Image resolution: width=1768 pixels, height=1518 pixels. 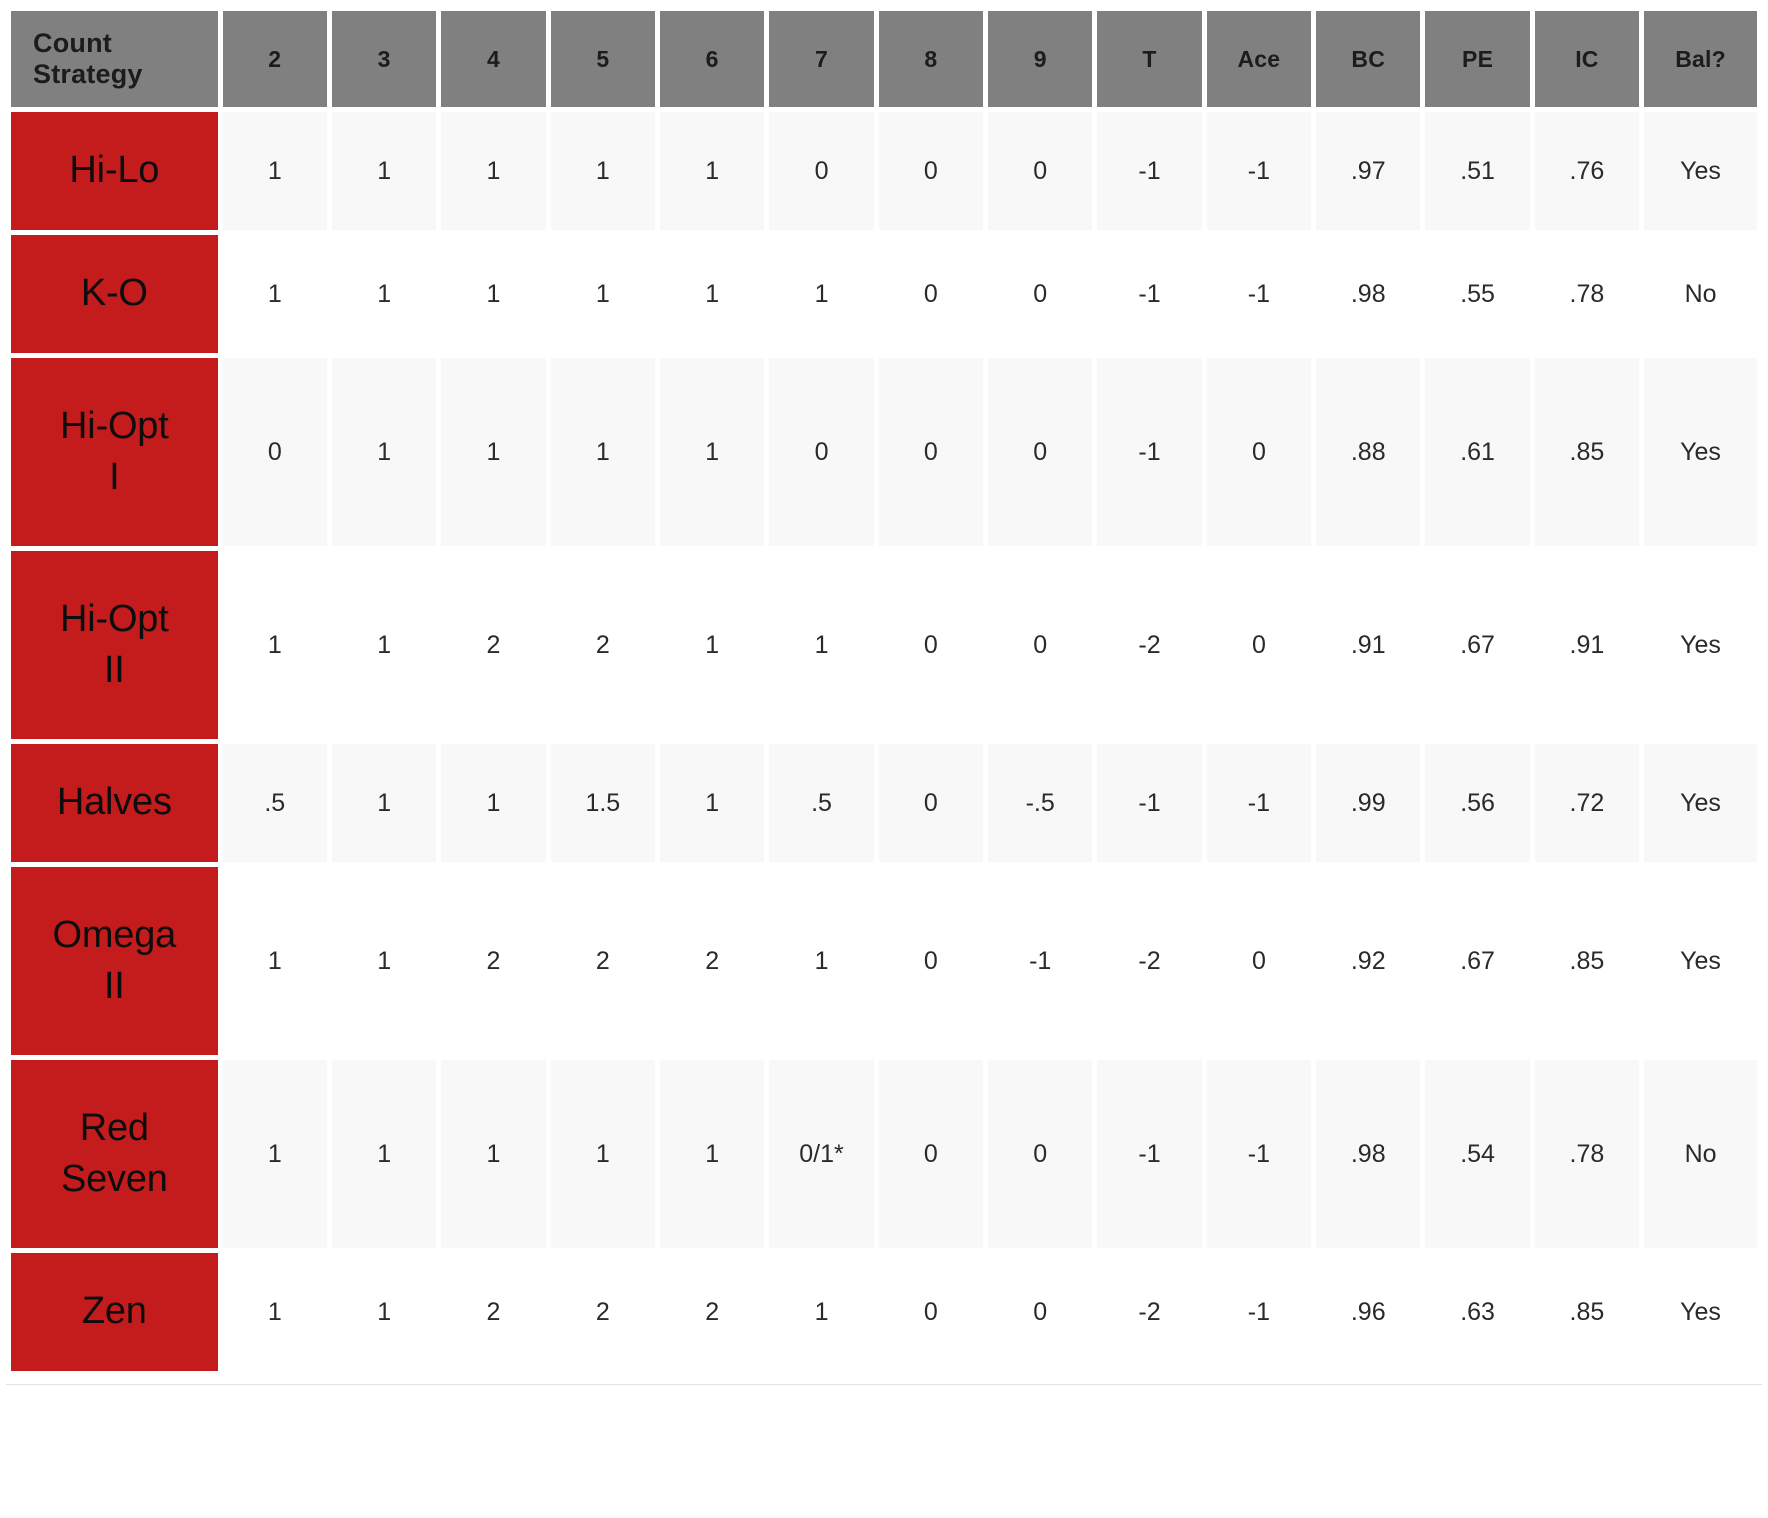 What do you see at coordinates (274, 452) in the screenshot?
I see `cell-2: 0` at bounding box center [274, 452].